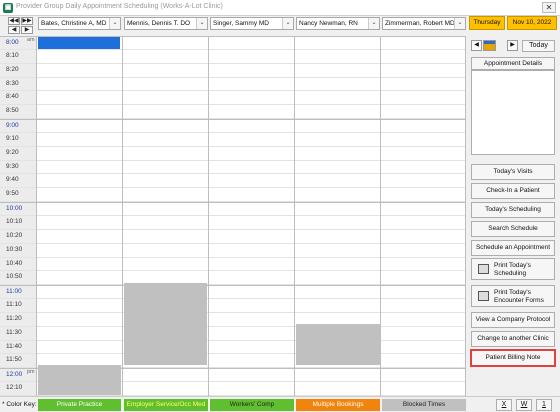 The height and width of the screenshot is (412, 560). What do you see at coordinates (504, 405) in the screenshot?
I see `excel-export-button: X` at bounding box center [504, 405].